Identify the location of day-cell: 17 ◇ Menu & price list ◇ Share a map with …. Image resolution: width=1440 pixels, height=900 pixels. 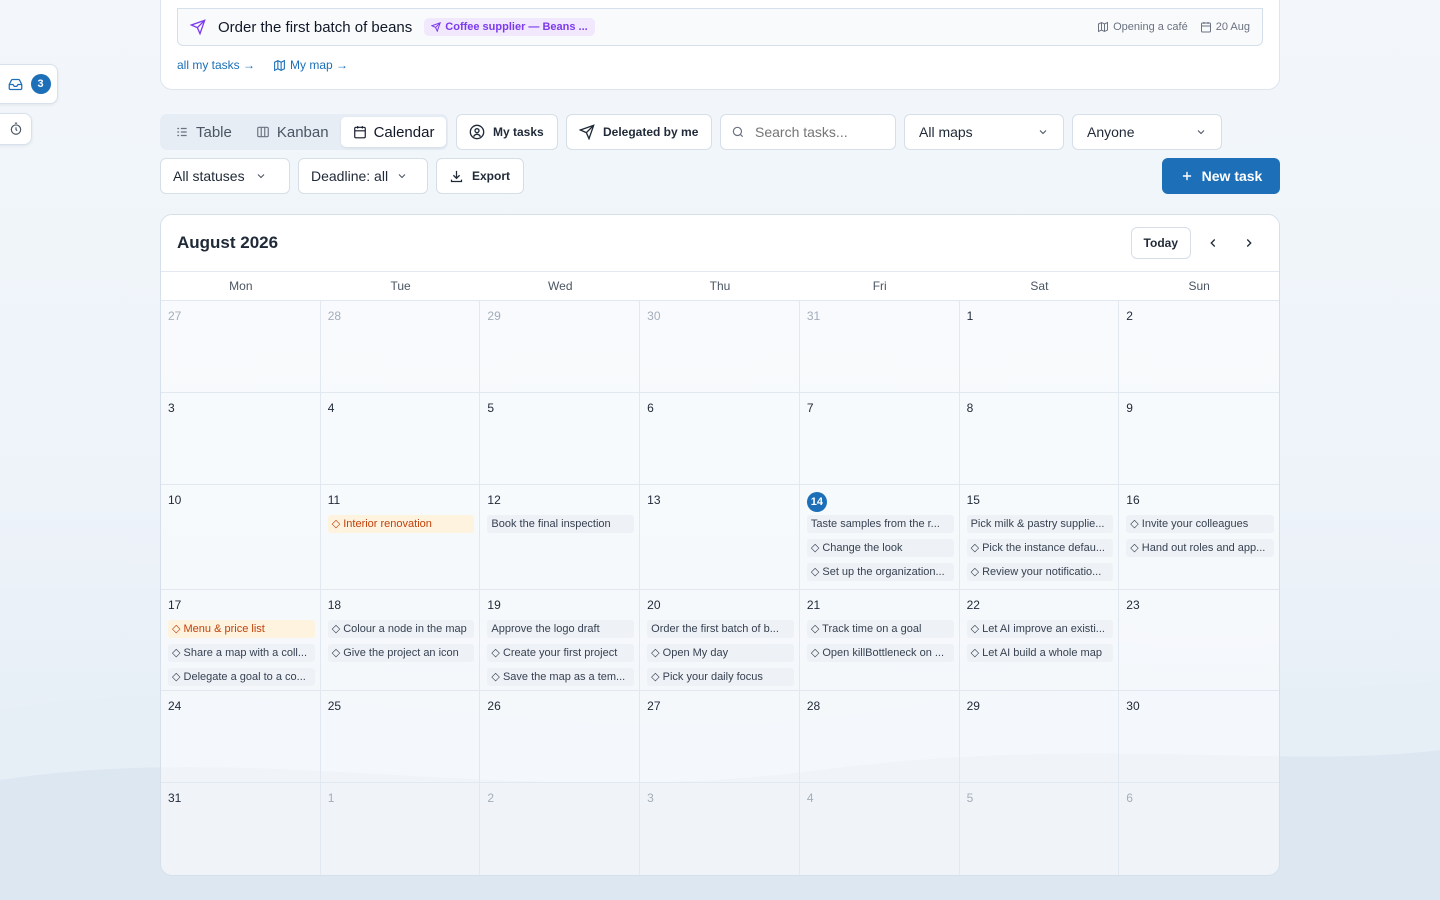
(241, 640).